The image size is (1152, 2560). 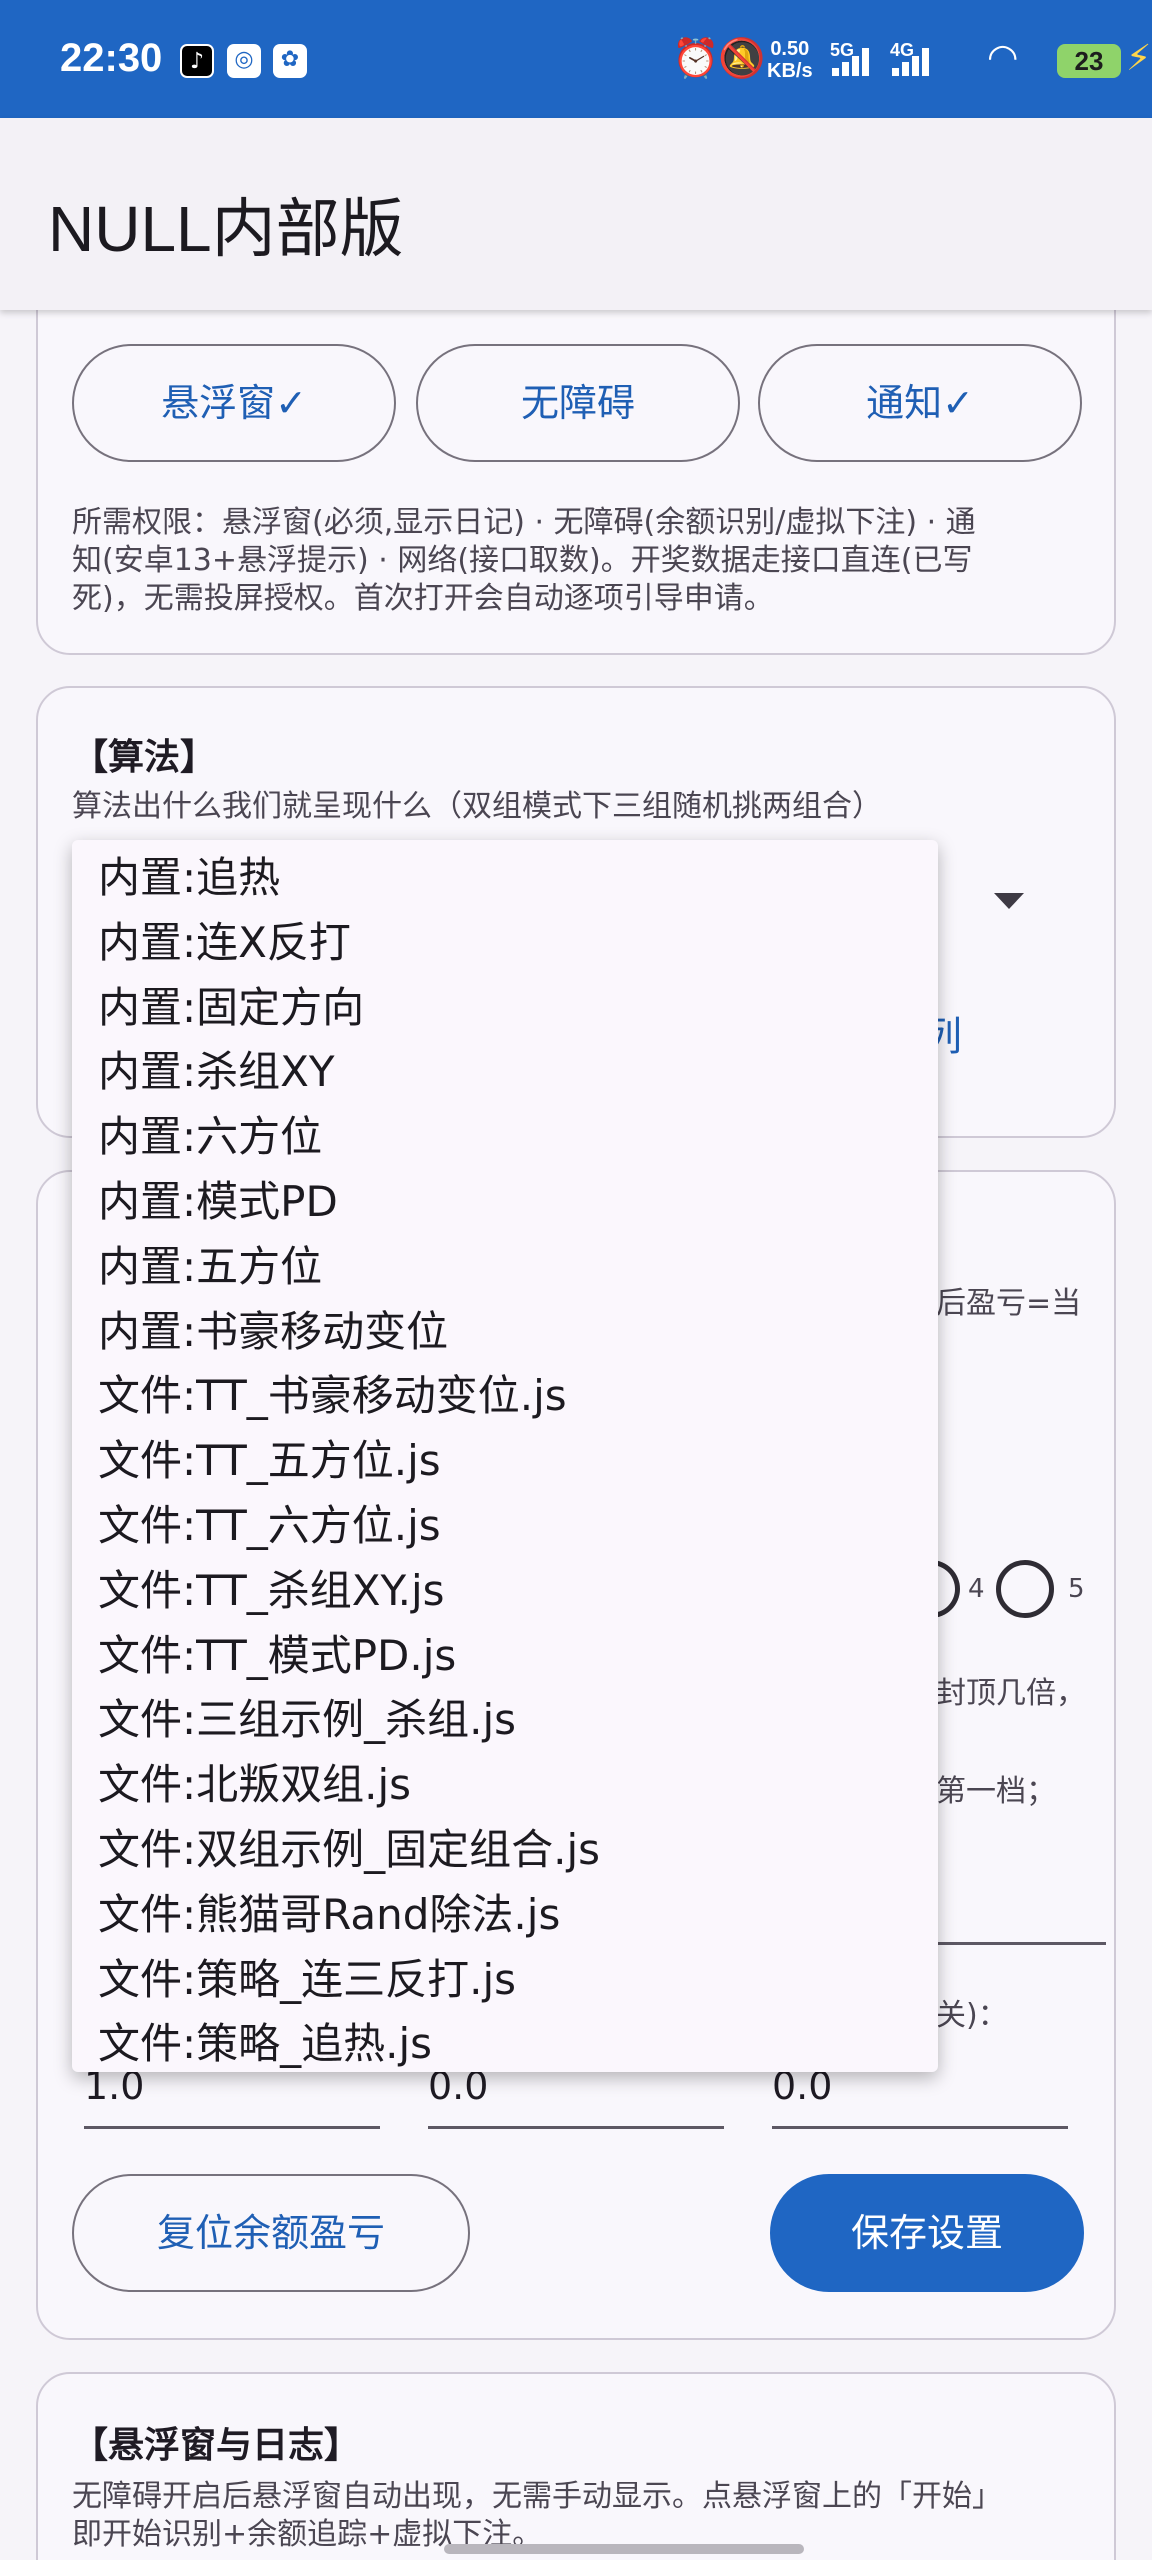 I want to click on reset-balance-button: 复位余额盈亏, so click(x=271, y=2233).